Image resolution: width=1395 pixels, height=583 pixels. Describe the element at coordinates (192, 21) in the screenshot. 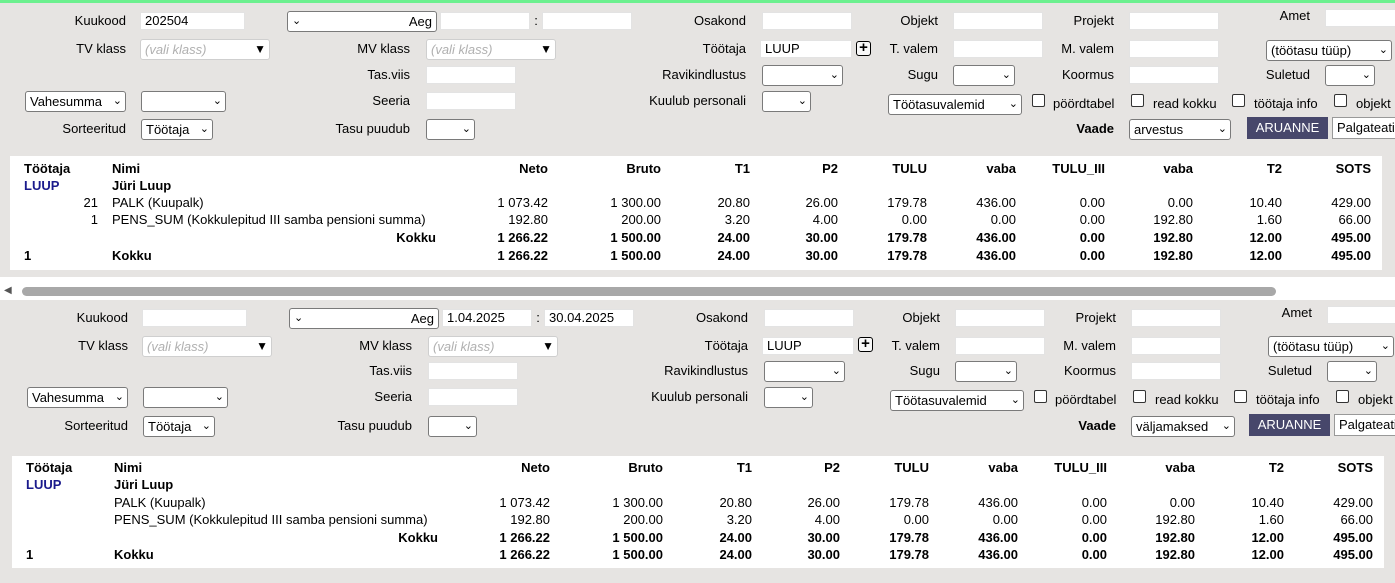

I see `kuukood-input: 202504` at that location.